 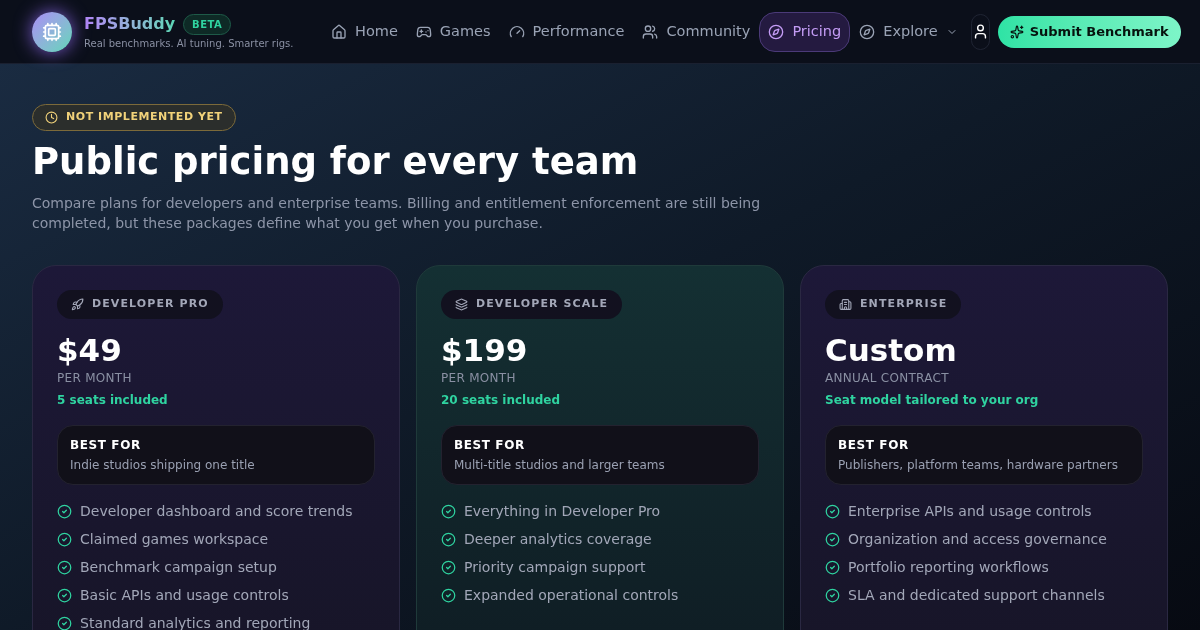 I want to click on feature-text: Developer dashboard and score trends, so click(x=216, y=511).